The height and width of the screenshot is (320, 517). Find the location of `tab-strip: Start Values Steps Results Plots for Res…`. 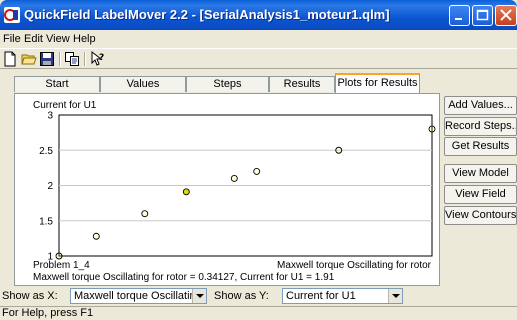

tab-strip: Start Values Steps Results Plots for Res… is located at coordinates (258, 83).